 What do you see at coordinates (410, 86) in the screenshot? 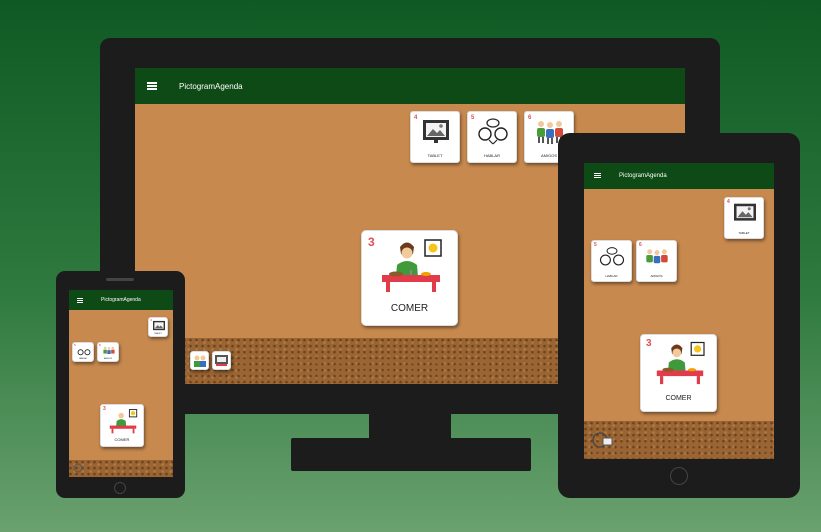
I see `monitor-appbar: PictogramAgenda` at bounding box center [410, 86].